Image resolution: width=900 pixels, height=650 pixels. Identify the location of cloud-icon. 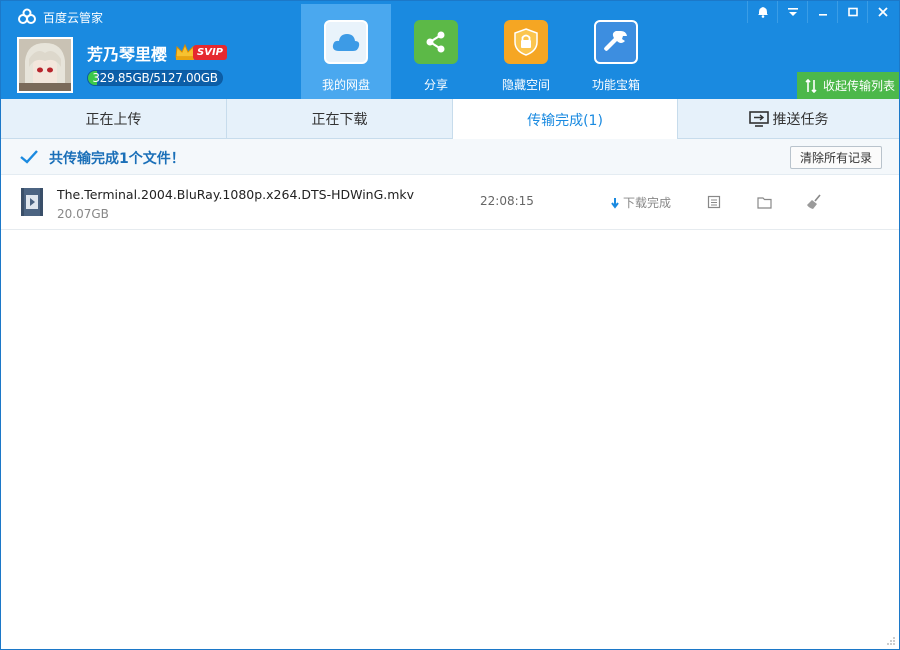
(346, 42).